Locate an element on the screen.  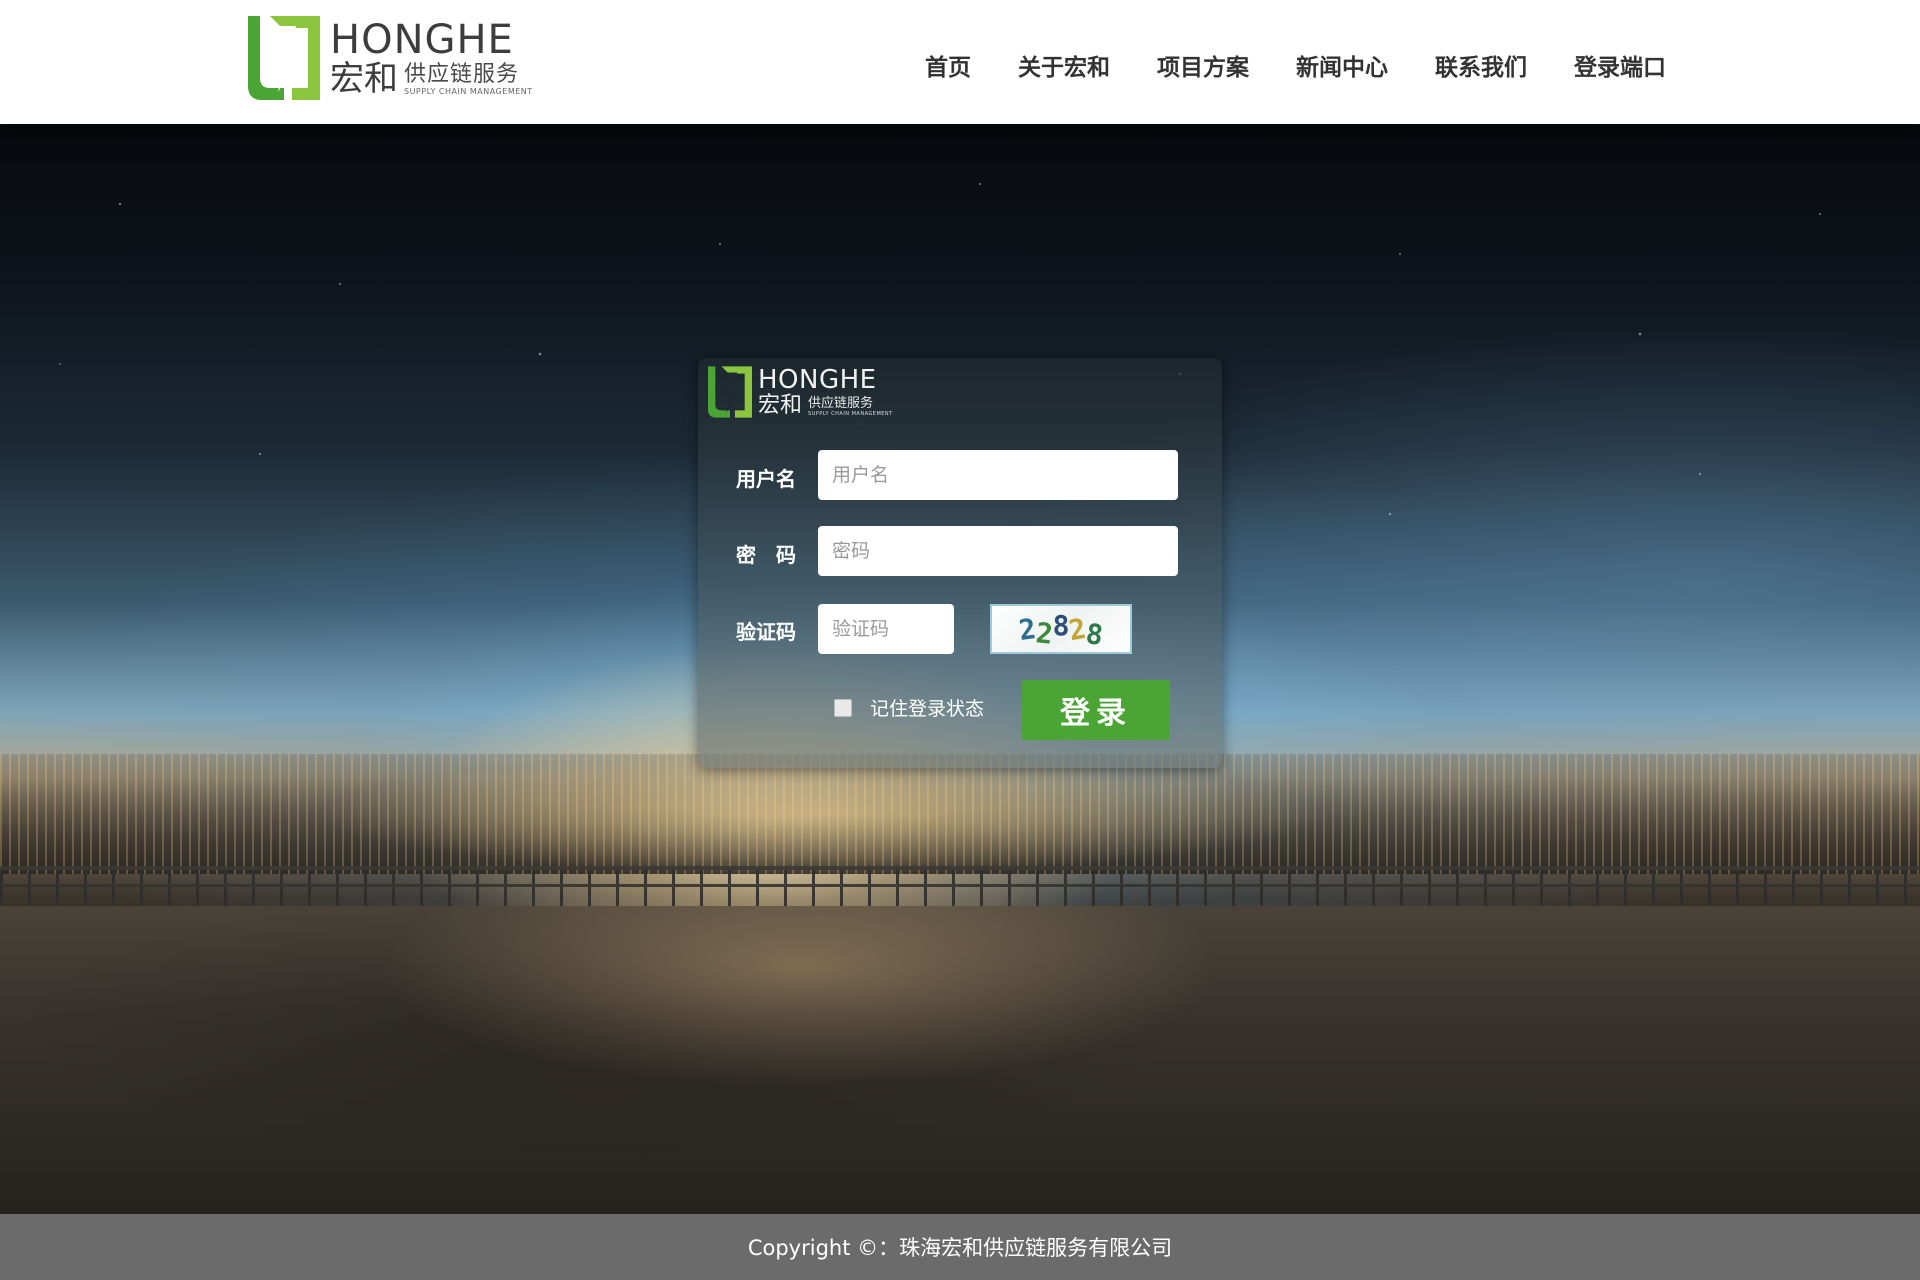
nav-item-projects: 项目方案 is located at coordinates (1203, 65).